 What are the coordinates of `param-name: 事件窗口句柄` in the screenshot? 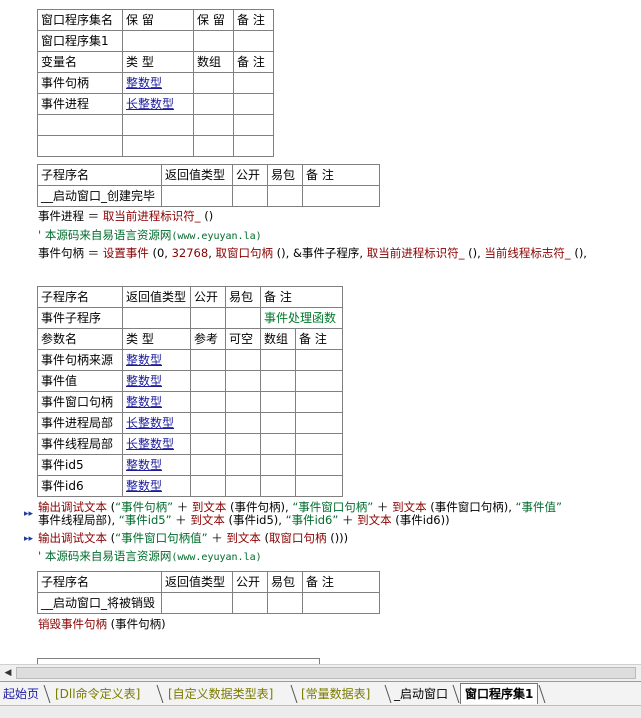 It's located at (80, 402).